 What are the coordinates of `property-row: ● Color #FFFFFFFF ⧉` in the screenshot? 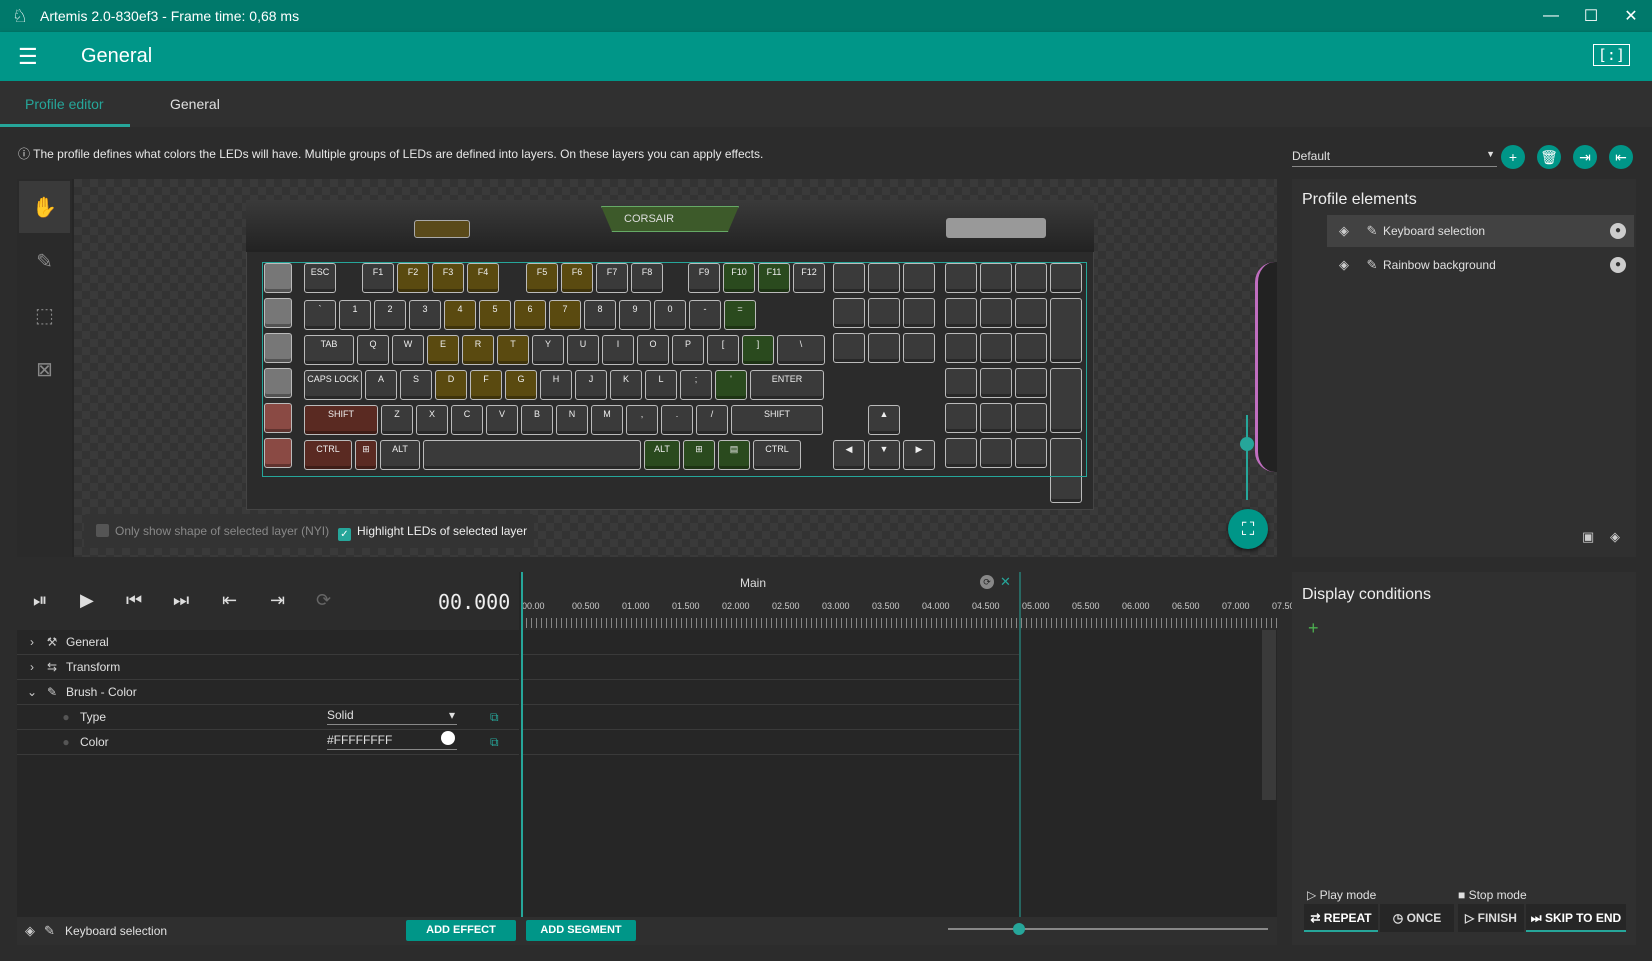 It's located at (268, 742).